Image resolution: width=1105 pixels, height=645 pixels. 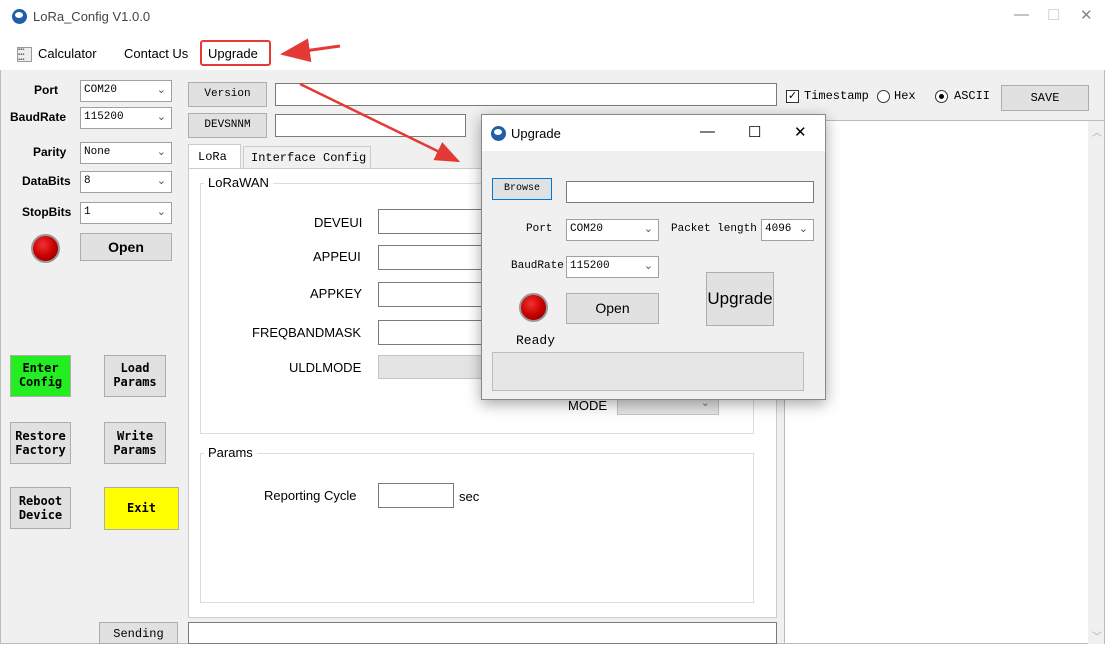 I want to click on annotation-arrows, so click(x=370, y=100).